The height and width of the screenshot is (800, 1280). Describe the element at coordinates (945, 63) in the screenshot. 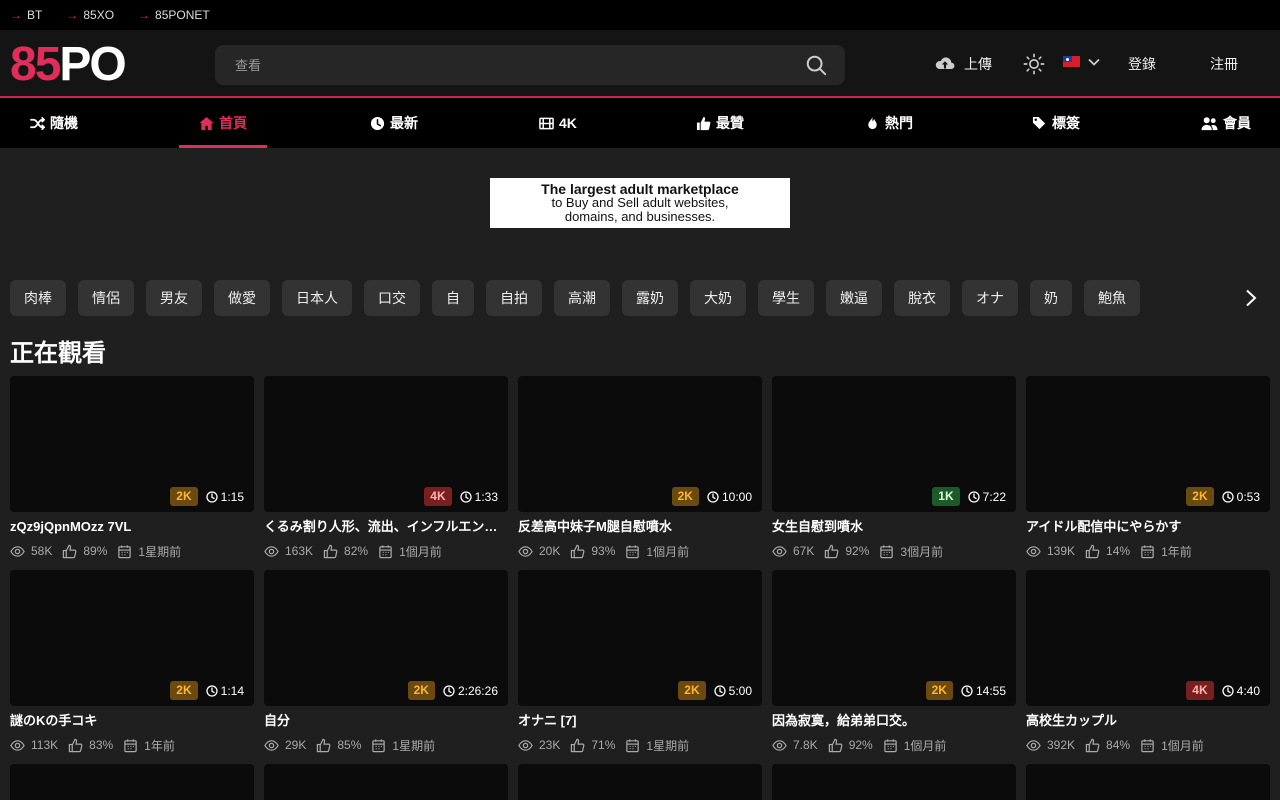

I see `cloud-upload-icon` at that location.